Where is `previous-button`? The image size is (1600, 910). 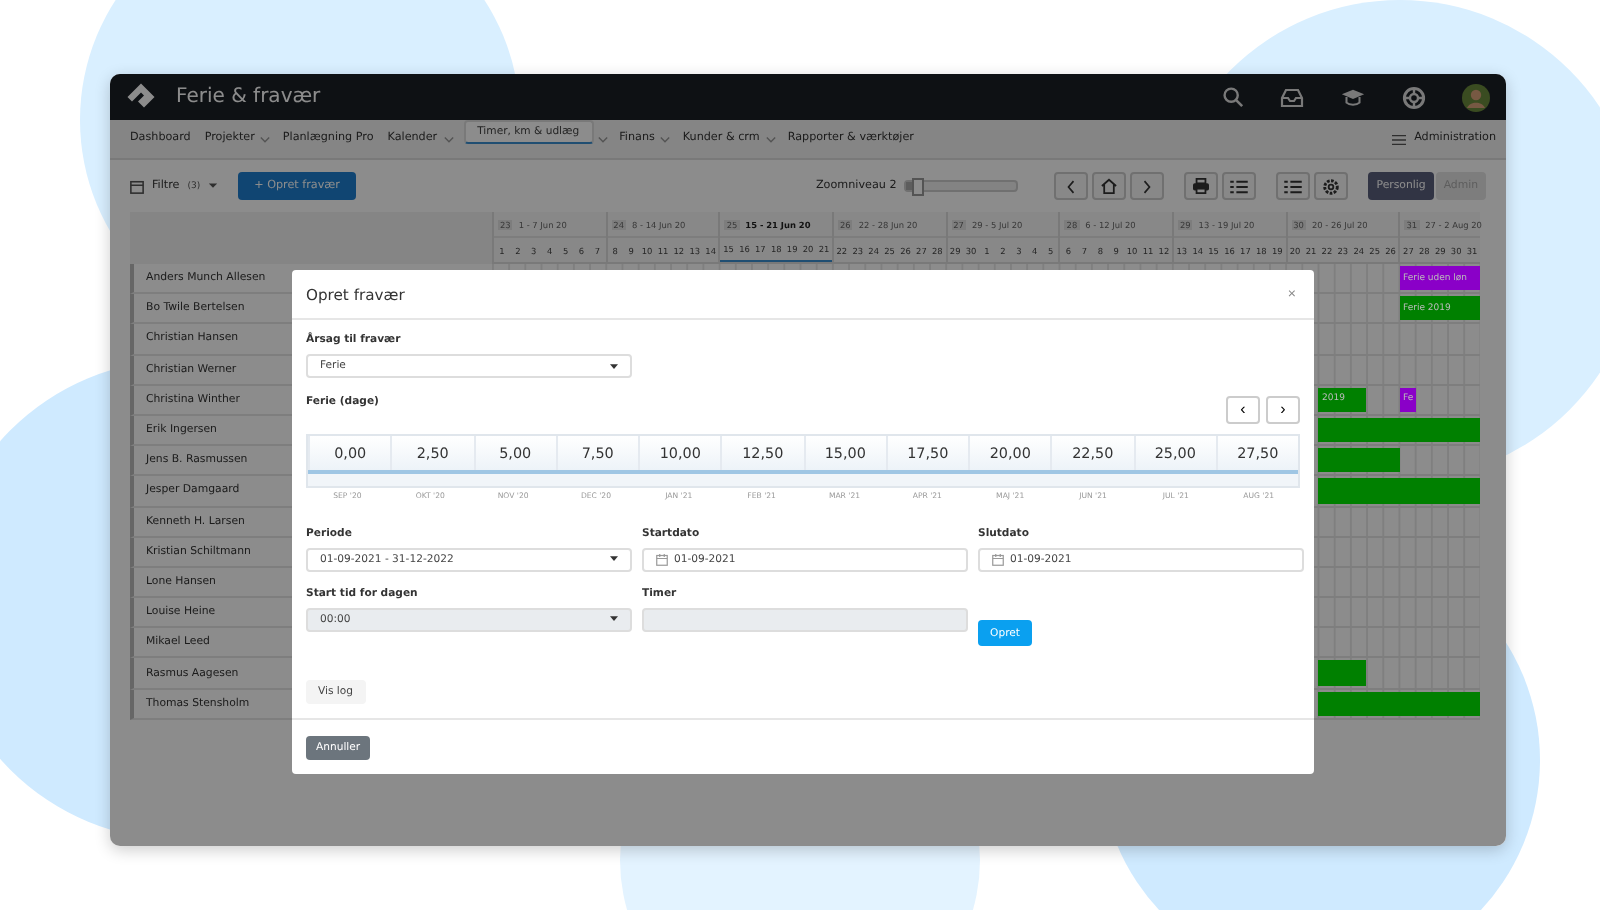 previous-button is located at coordinates (1071, 186).